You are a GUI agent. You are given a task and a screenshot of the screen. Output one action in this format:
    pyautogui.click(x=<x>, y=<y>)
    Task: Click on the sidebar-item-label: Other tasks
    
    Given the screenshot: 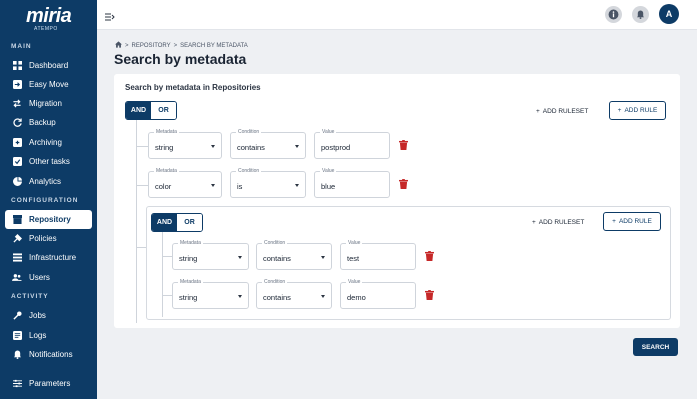 What is the action you would take?
    pyautogui.click(x=49, y=161)
    